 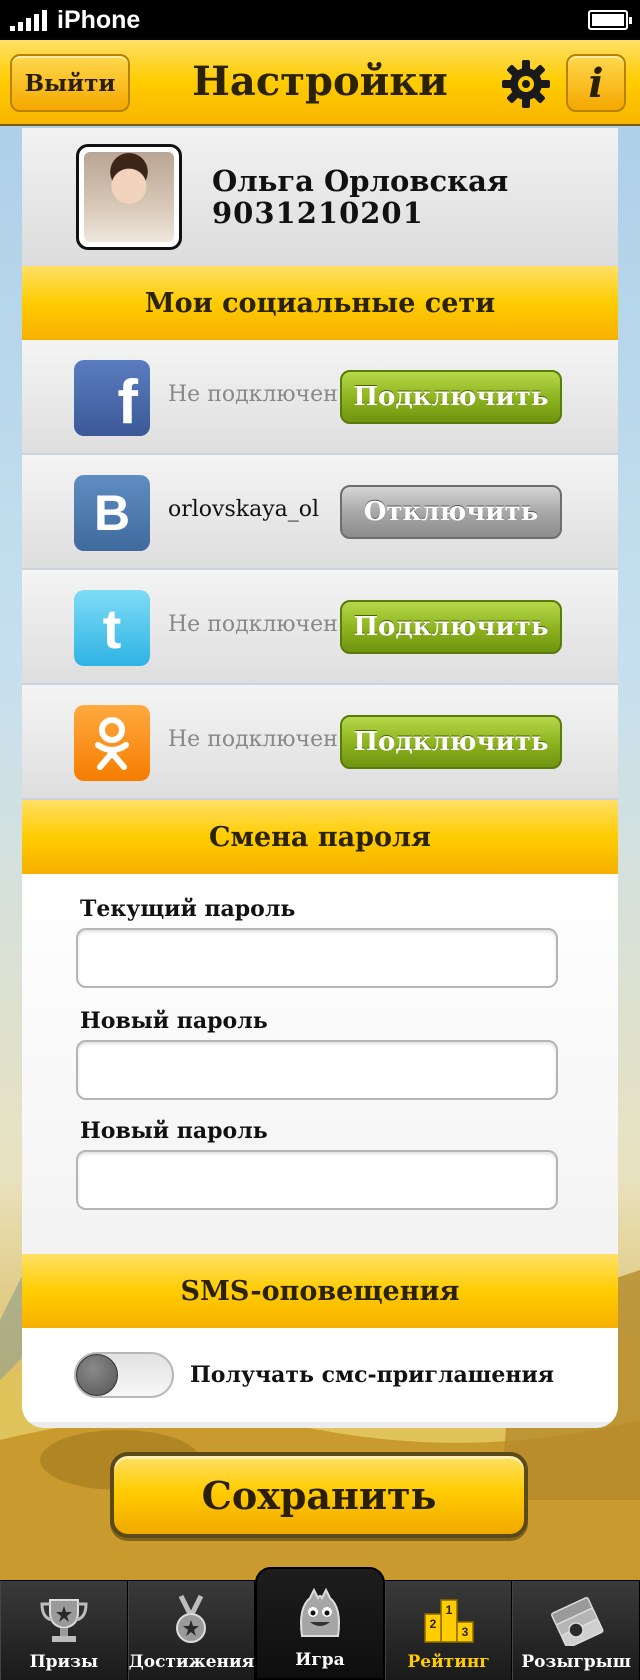 I want to click on repeat-password-field, so click(x=317, y=1180).